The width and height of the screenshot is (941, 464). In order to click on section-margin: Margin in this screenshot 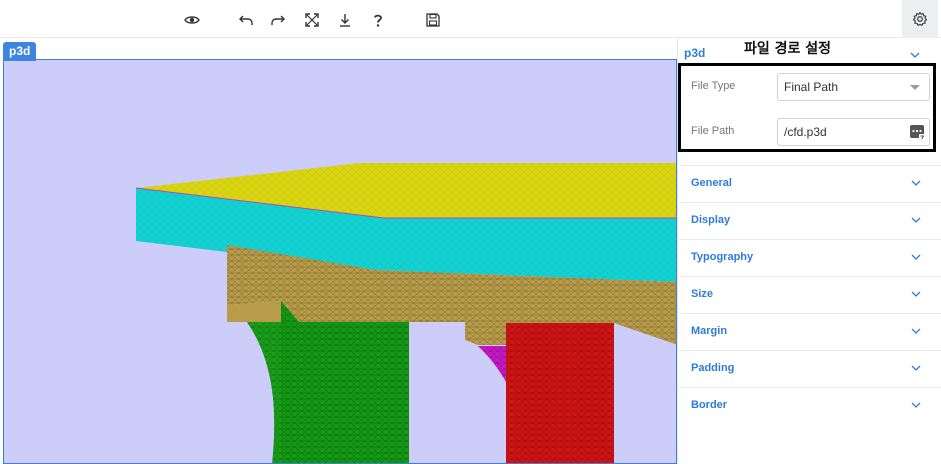, I will do `click(810, 331)`.